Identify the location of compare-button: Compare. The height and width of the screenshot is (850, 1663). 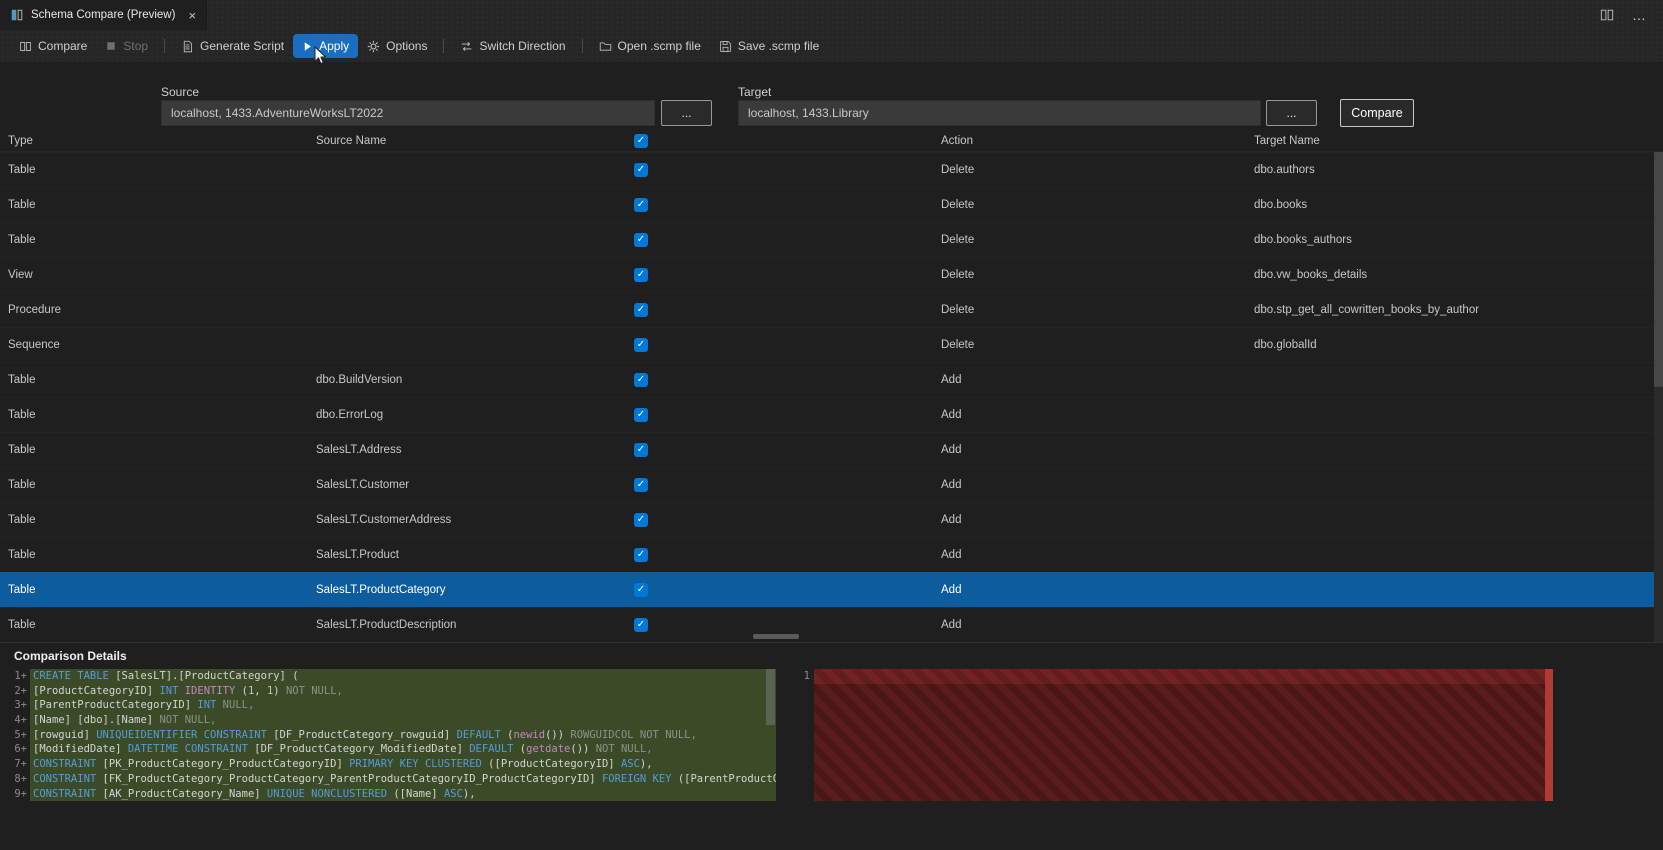
(53, 46).